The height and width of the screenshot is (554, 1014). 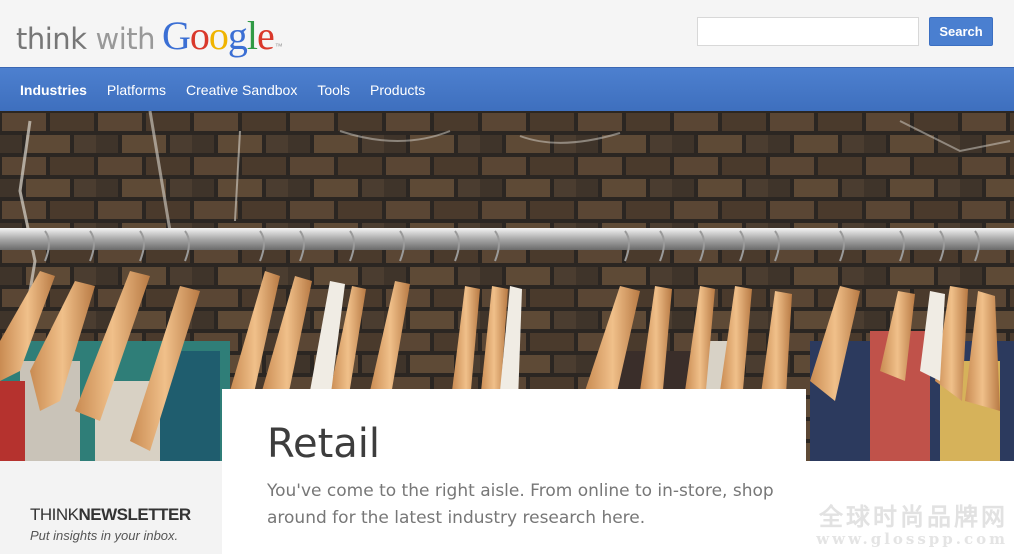 I want to click on logo-google-letter: e, so click(x=266, y=35).